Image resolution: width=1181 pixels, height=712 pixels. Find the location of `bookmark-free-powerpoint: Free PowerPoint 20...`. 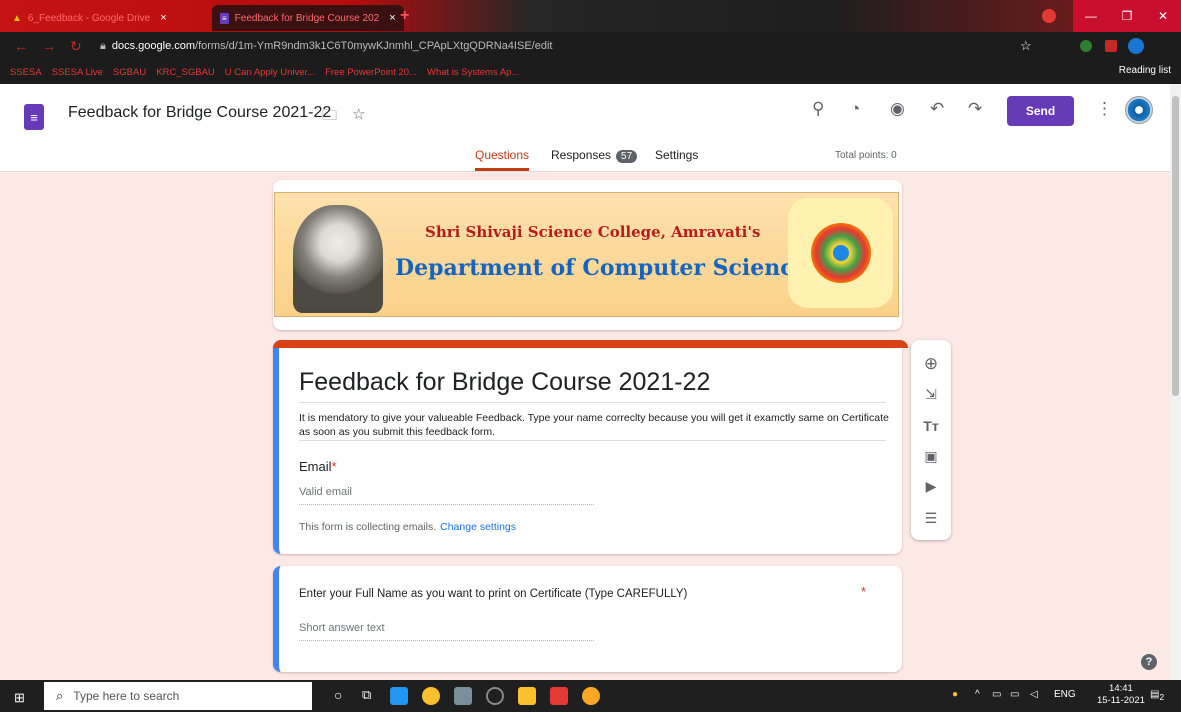

bookmark-free-powerpoint: Free PowerPoint 20... is located at coordinates (371, 72).